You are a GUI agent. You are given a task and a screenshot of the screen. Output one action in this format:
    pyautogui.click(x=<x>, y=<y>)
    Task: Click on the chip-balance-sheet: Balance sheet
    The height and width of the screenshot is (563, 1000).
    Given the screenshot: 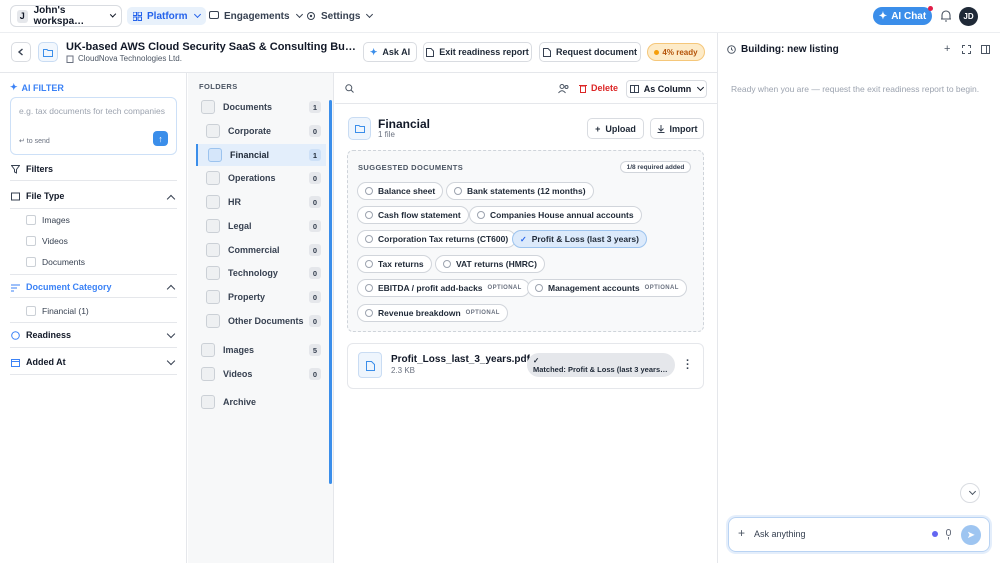 What is the action you would take?
    pyautogui.click(x=400, y=191)
    